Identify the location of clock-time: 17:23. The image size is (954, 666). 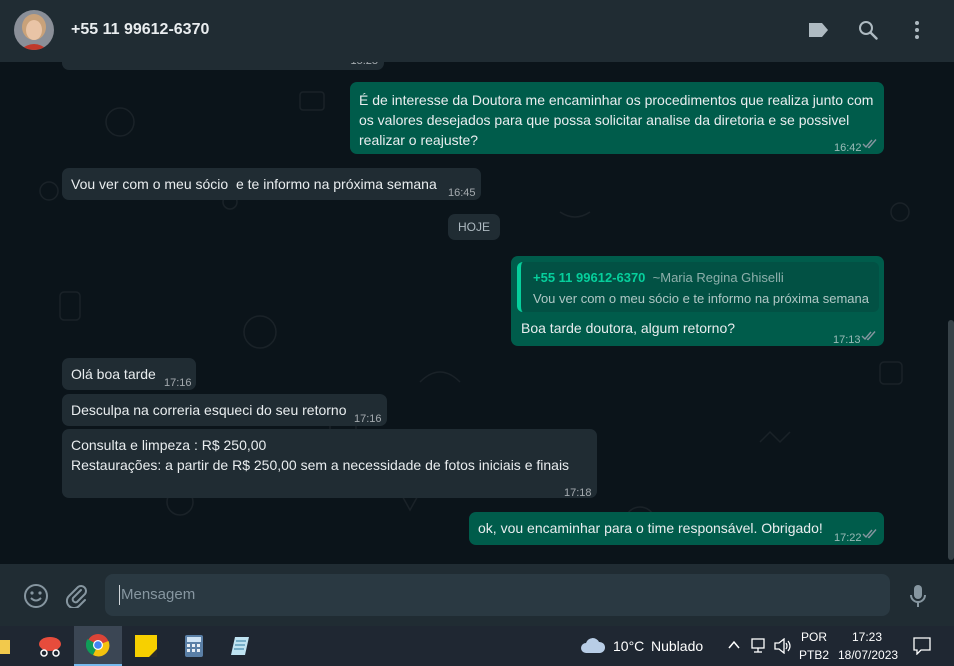
(867, 637).